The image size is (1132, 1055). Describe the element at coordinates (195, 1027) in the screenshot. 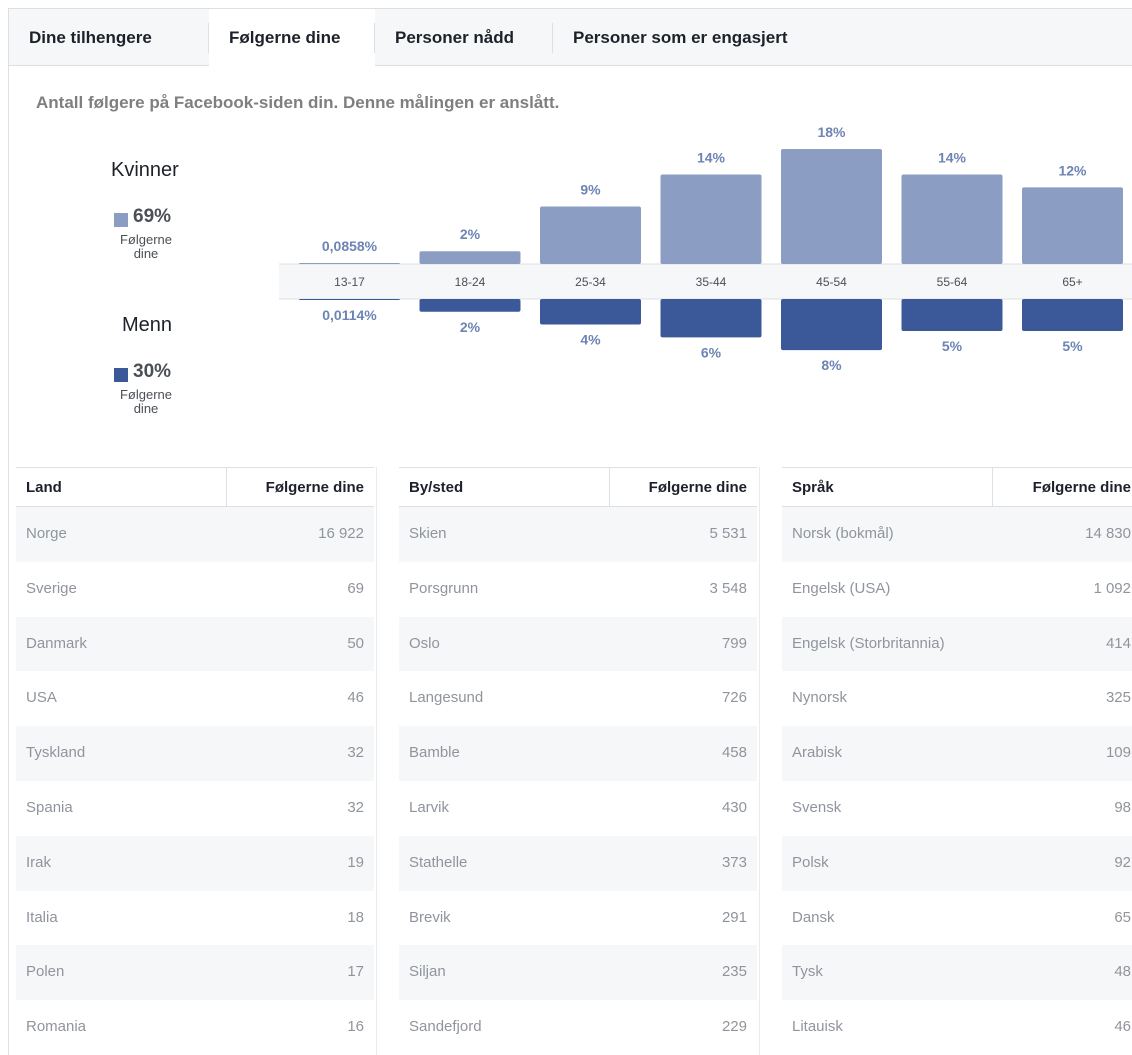

I see `table-row: Romania 16` at that location.